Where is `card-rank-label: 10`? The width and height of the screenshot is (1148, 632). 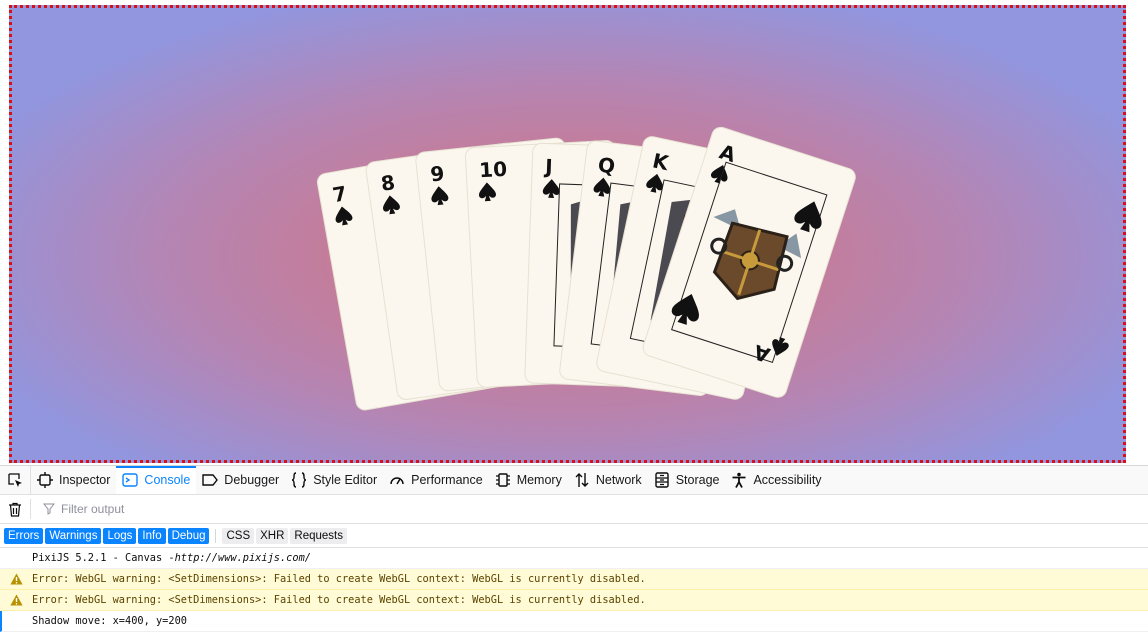
card-rank-label: 10 is located at coordinates (493, 169).